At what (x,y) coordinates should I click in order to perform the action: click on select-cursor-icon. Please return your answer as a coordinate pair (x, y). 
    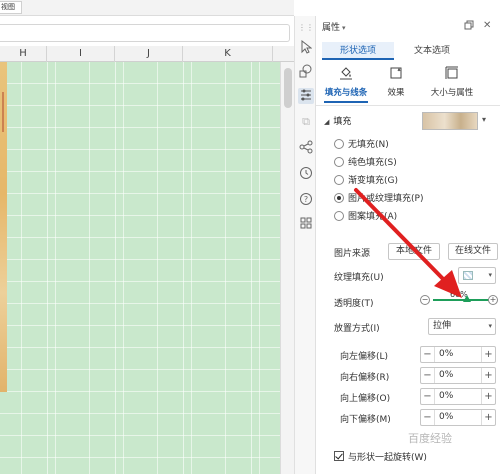
    Looking at the image, I should click on (306, 47).